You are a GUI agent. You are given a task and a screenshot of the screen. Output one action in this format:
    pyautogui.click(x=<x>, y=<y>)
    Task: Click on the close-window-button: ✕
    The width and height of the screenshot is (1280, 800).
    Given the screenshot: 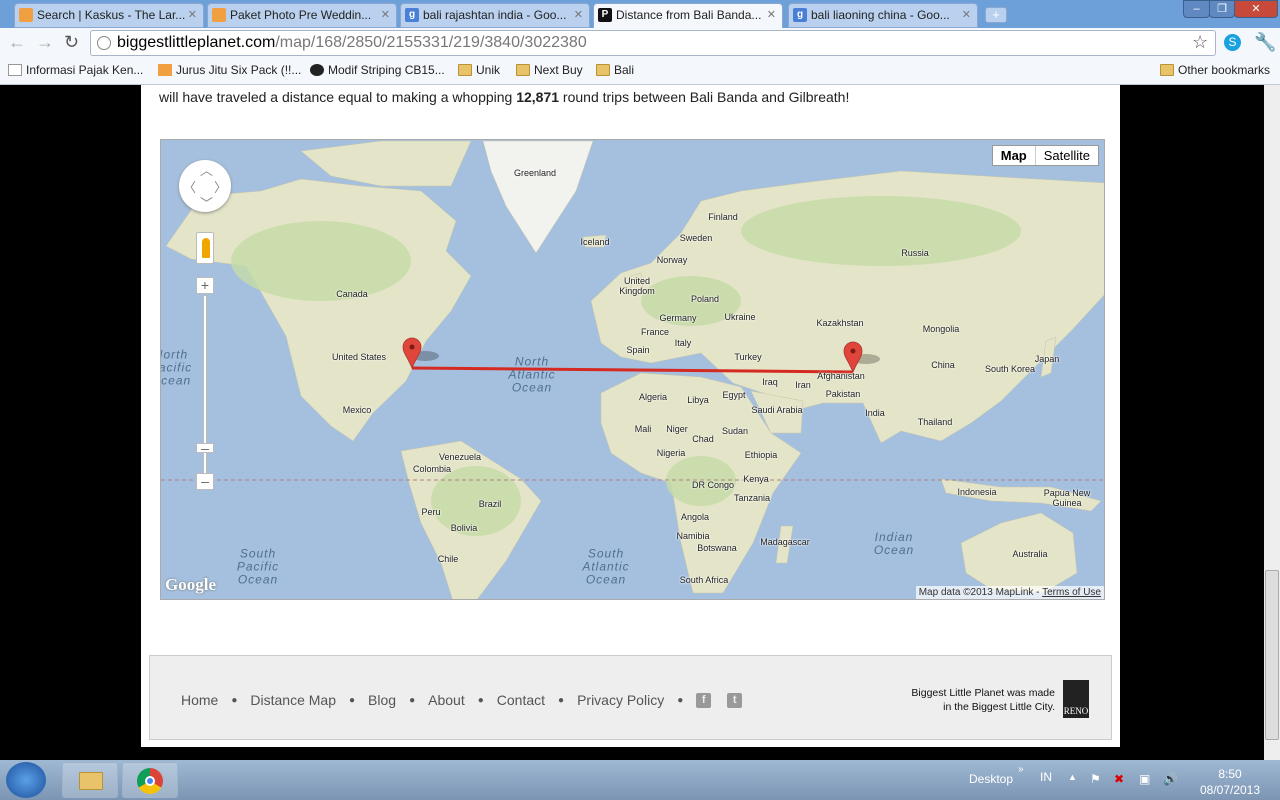 What is the action you would take?
    pyautogui.click(x=1256, y=9)
    